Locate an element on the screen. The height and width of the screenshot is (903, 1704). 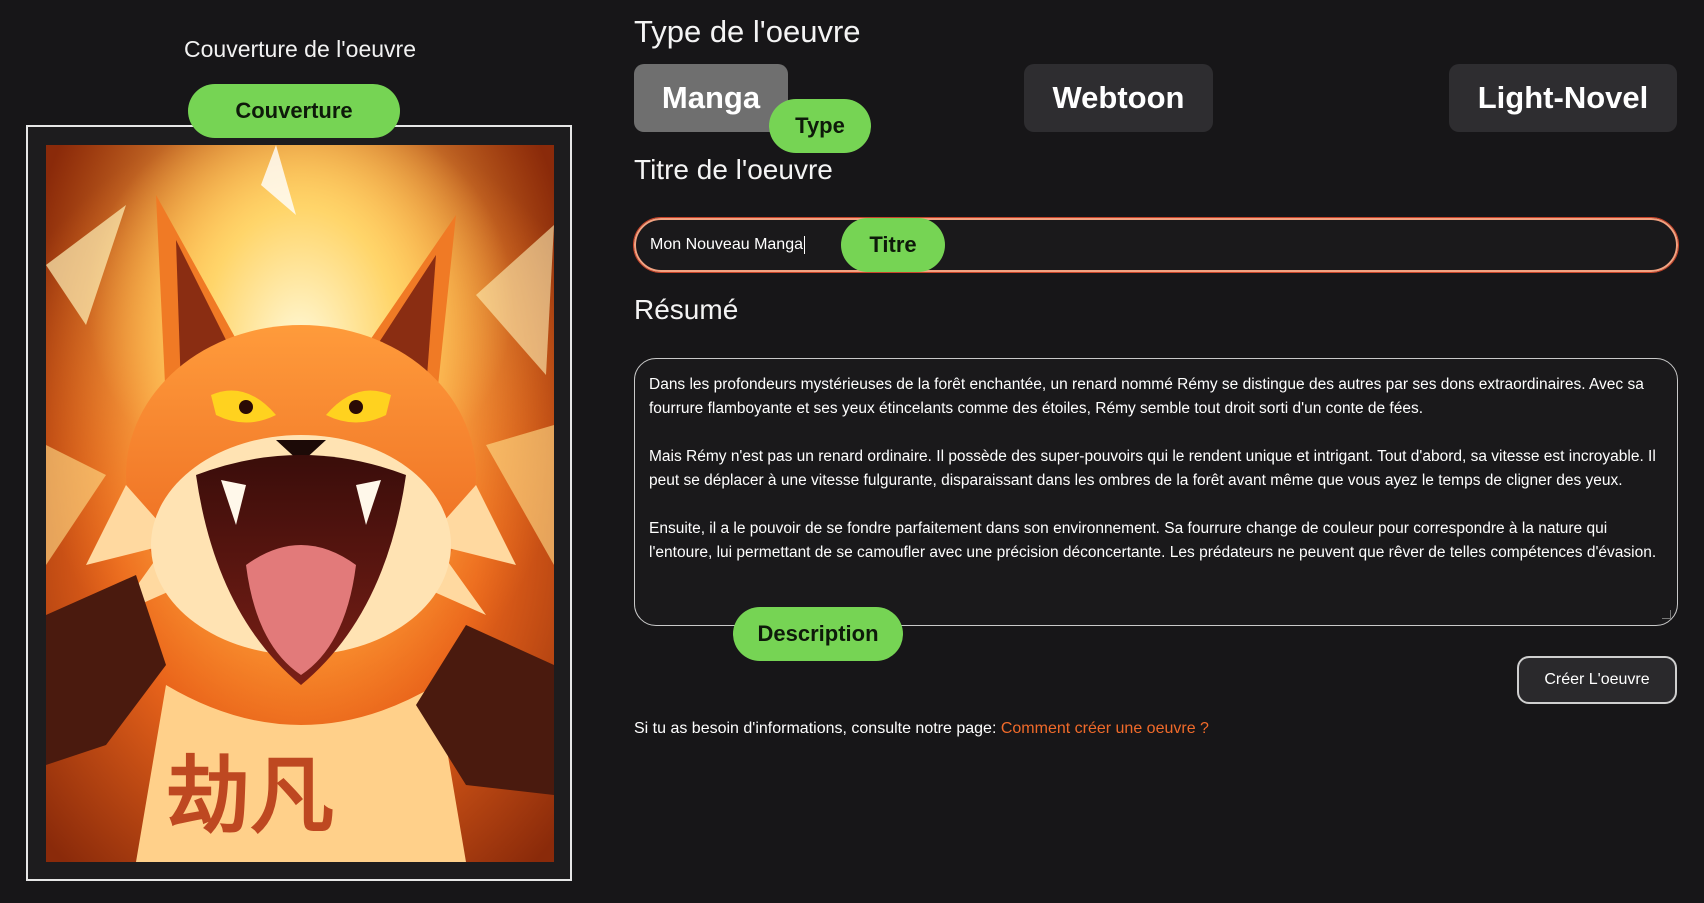
resume-heading: Résumé is located at coordinates (686, 309).